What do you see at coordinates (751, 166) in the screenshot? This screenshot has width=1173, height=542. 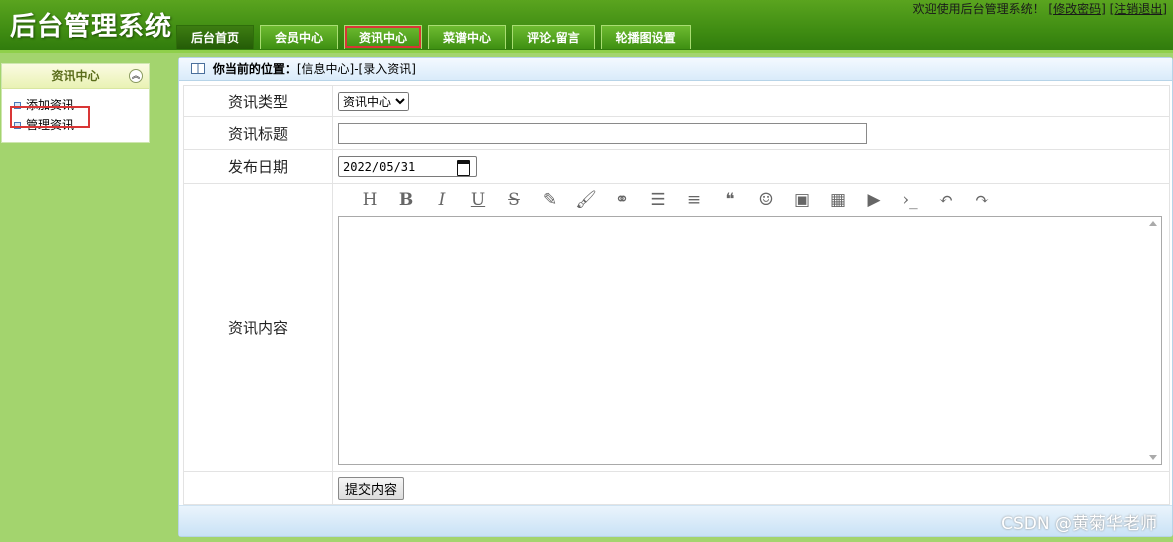 I see `date-cell: 2022/05/31` at bounding box center [751, 166].